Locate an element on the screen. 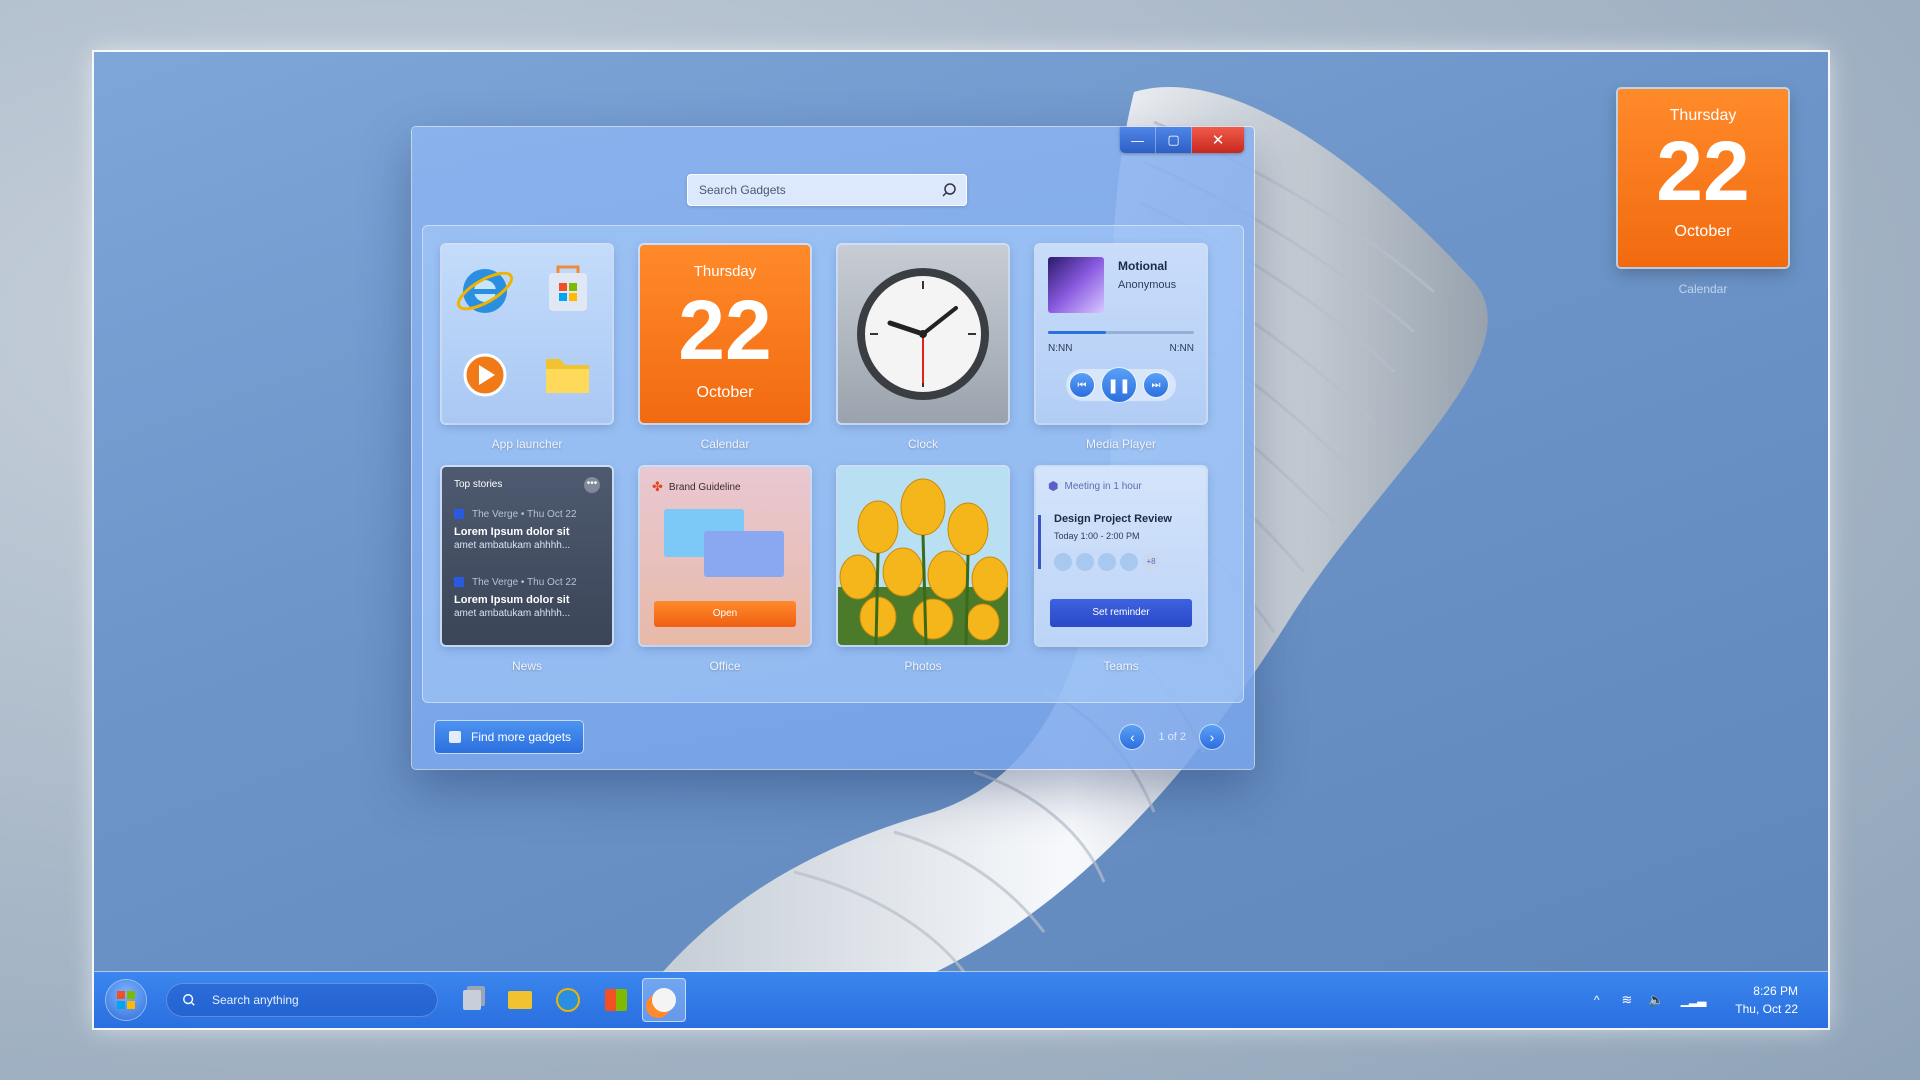 Image resolution: width=1920 pixels, height=1080 pixels. next-page-icon: › is located at coordinates (1212, 737).